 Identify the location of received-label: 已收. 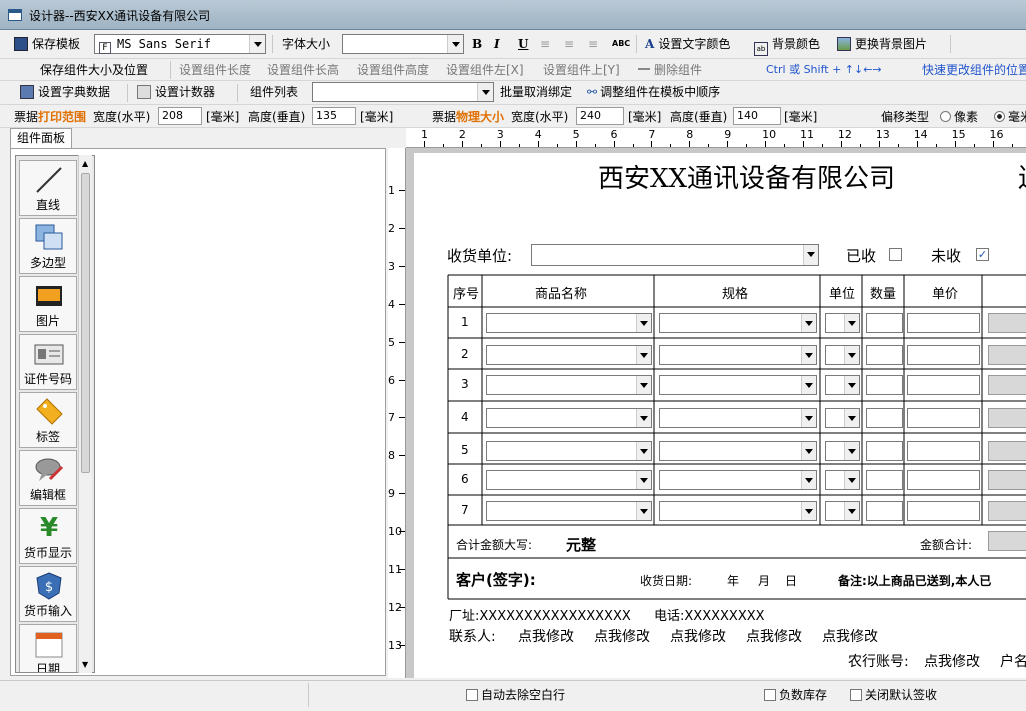
(861, 255).